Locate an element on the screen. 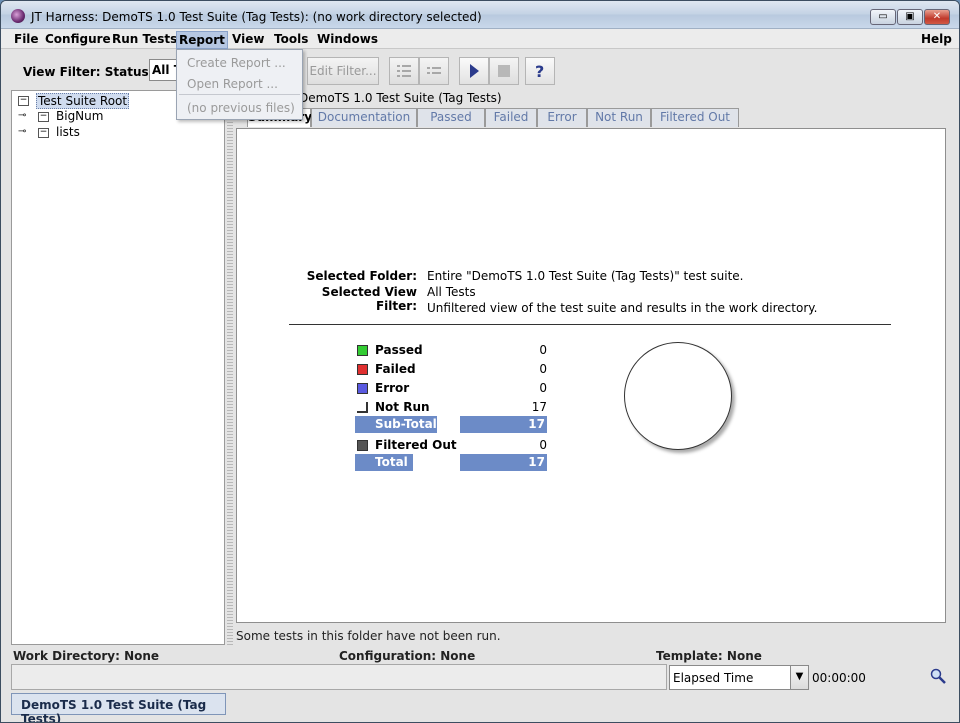 The image size is (960, 723). play-icon is located at coordinates (474, 71).